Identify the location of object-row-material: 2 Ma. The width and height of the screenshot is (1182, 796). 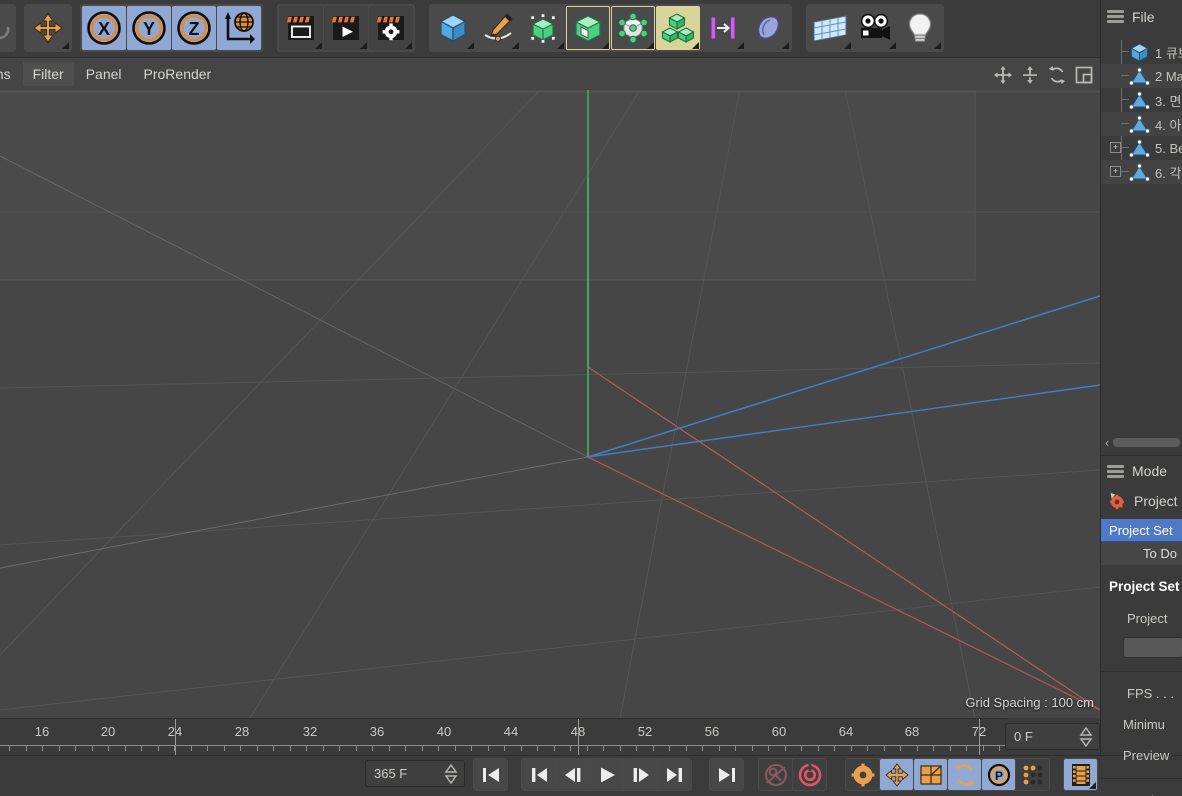
(1141, 76).